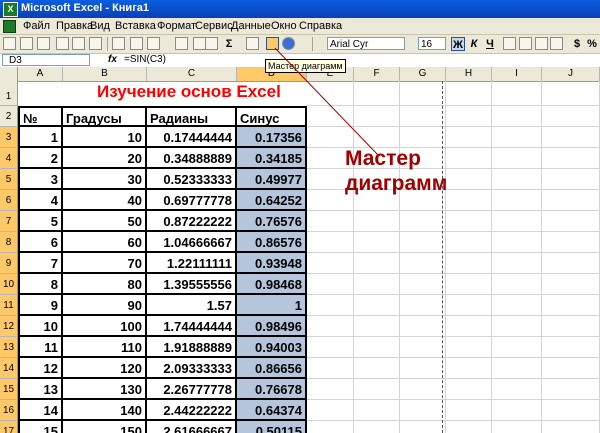 The width and height of the screenshot is (600, 433). I want to click on callout-line-2: диаграмм, so click(396, 183).